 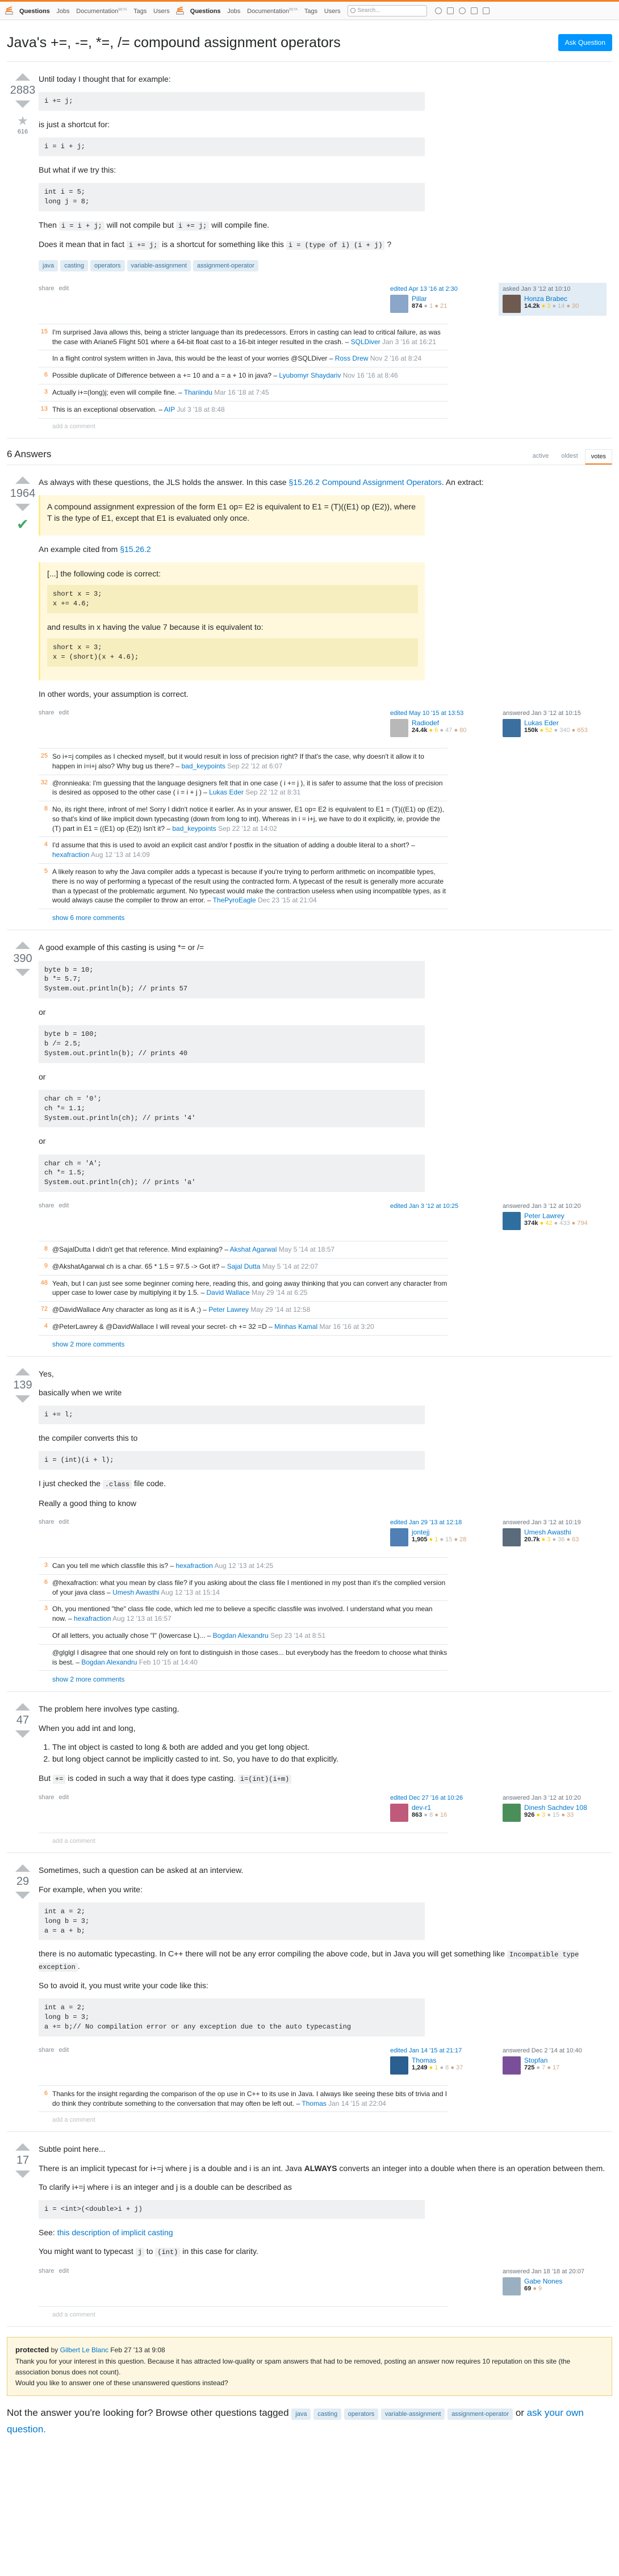 What do you see at coordinates (474, 10) in the screenshot?
I see `help-icon` at bounding box center [474, 10].